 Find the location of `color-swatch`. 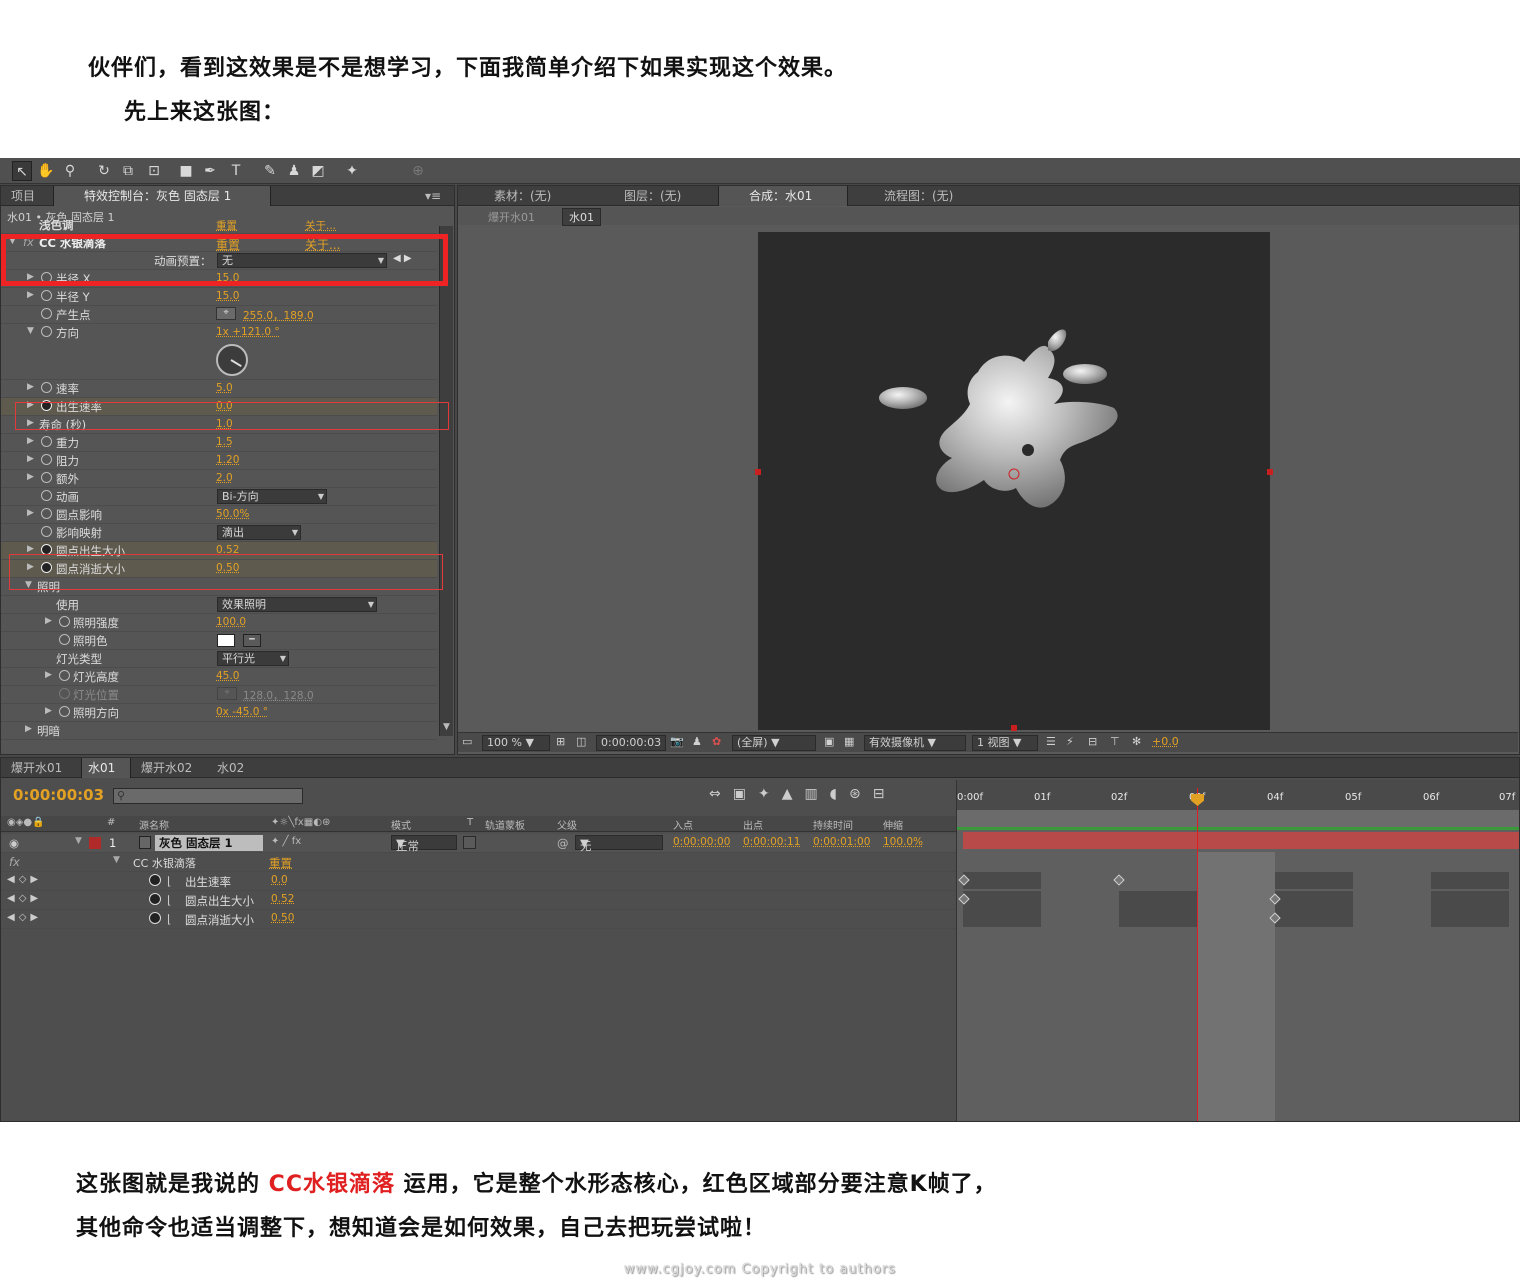

color-swatch is located at coordinates (226, 640).